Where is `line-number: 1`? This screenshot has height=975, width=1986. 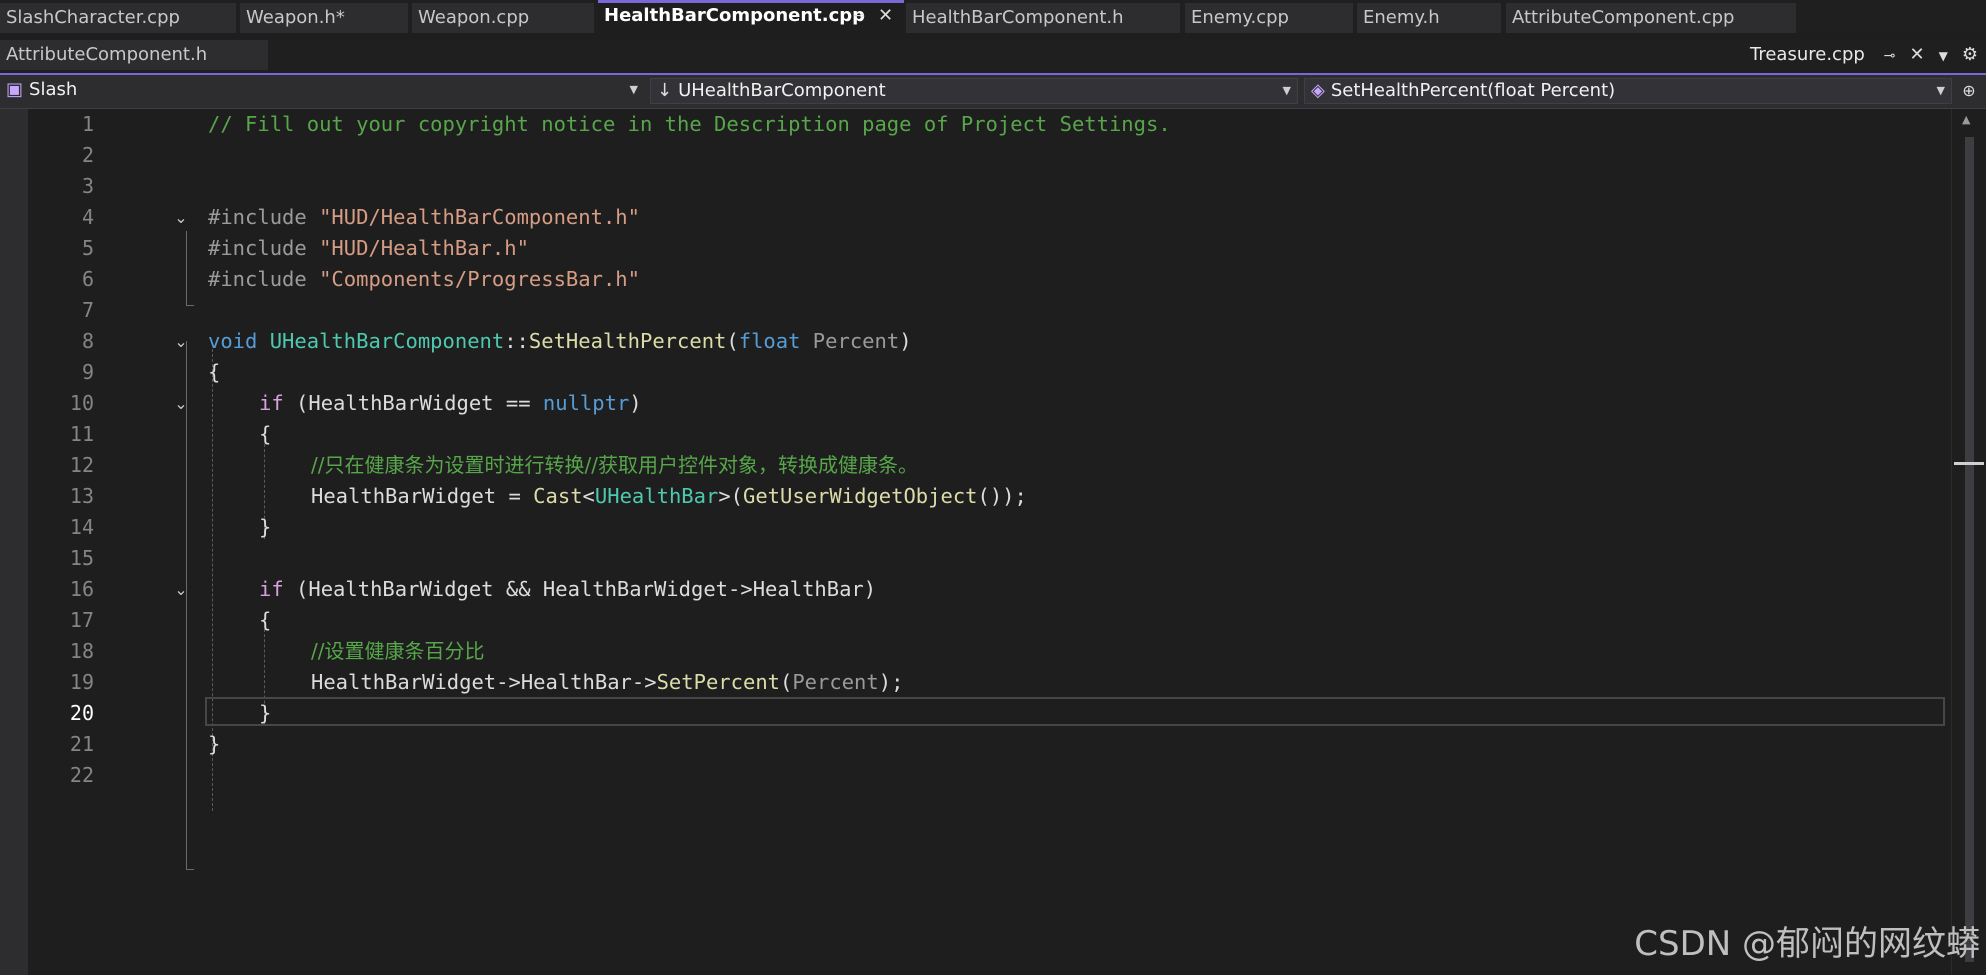 line-number: 1 is located at coordinates (87, 124).